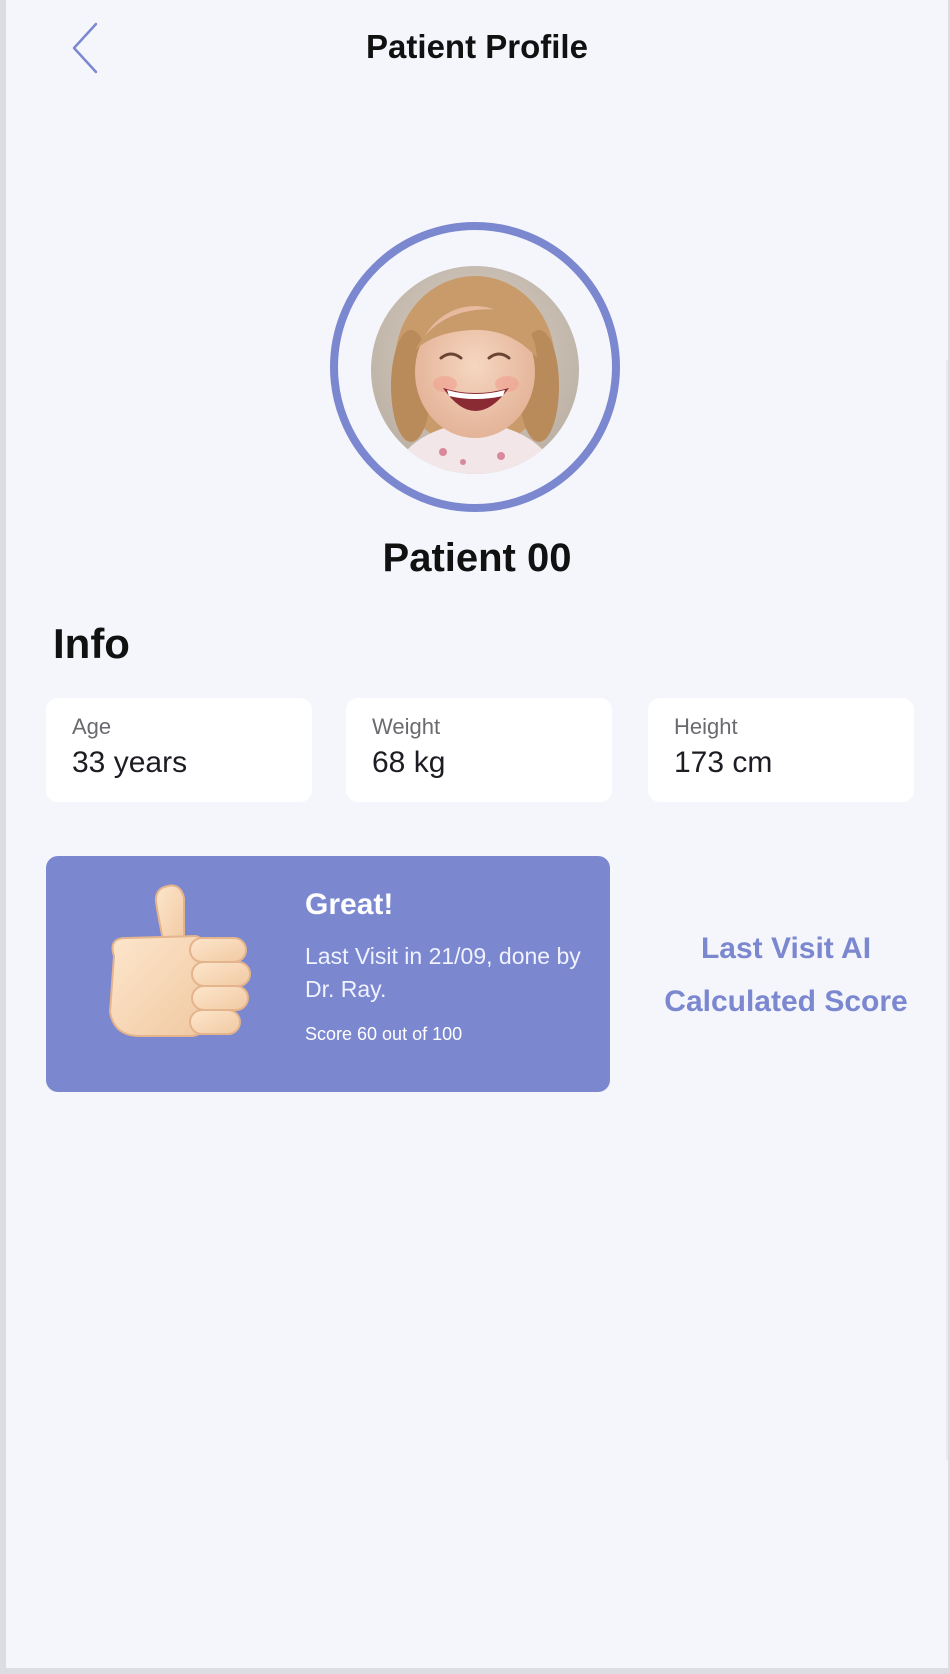 This screenshot has width=950, height=1674. Describe the element at coordinates (409, 762) in the screenshot. I see `weight-value: 68 kg` at that location.